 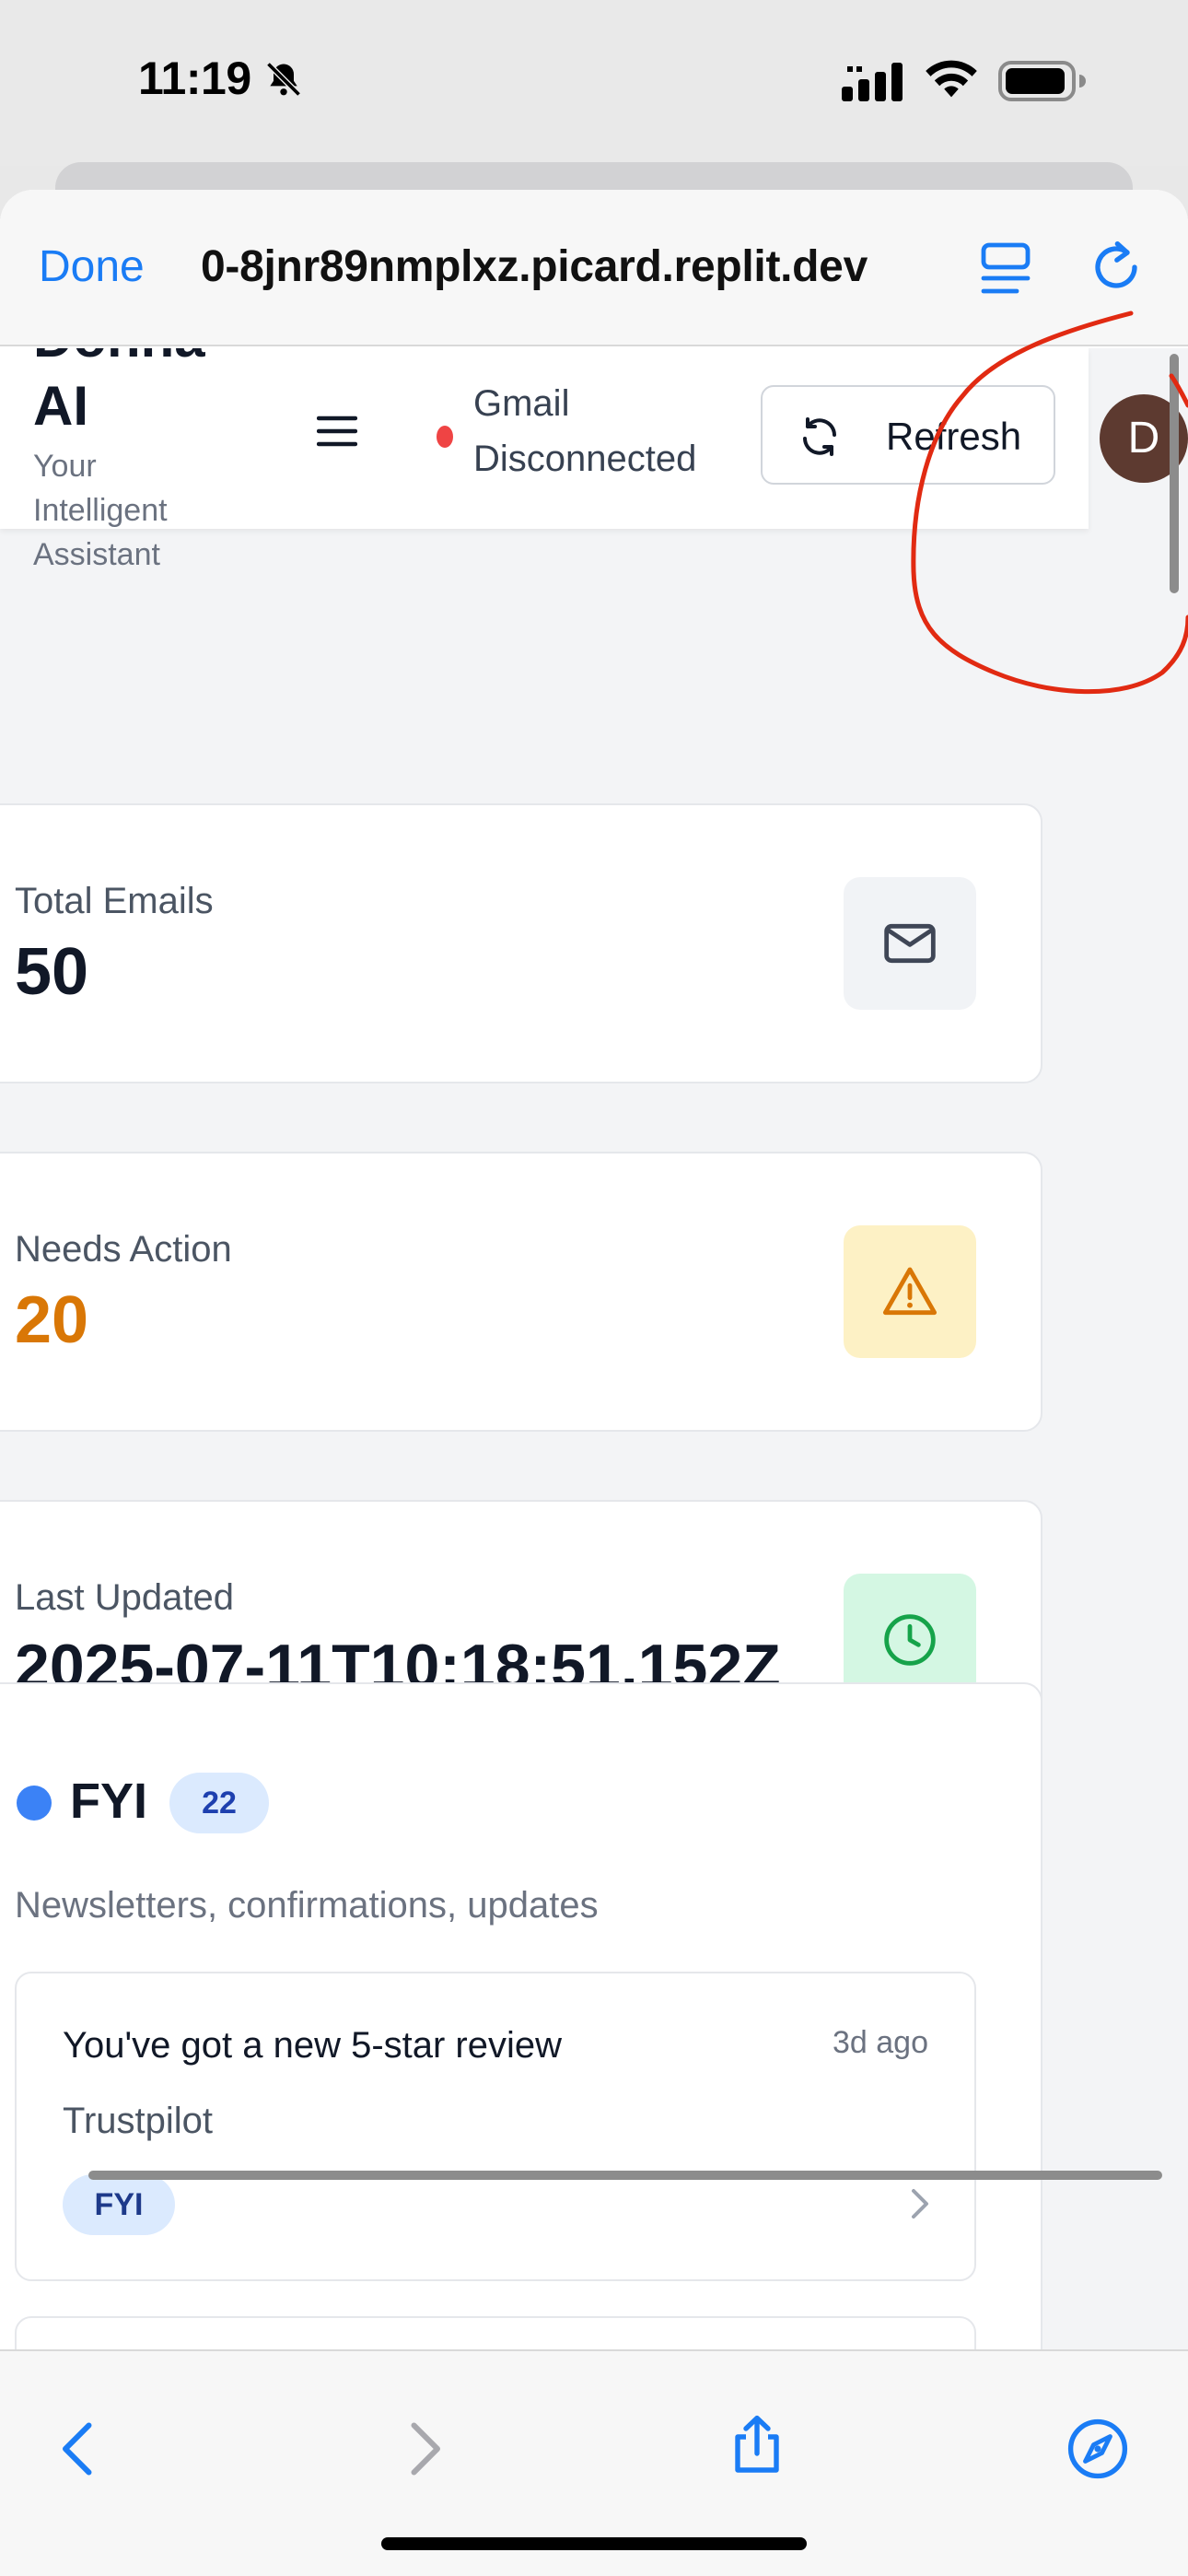 I want to click on stat-value: 20, so click(x=52, y=1320).